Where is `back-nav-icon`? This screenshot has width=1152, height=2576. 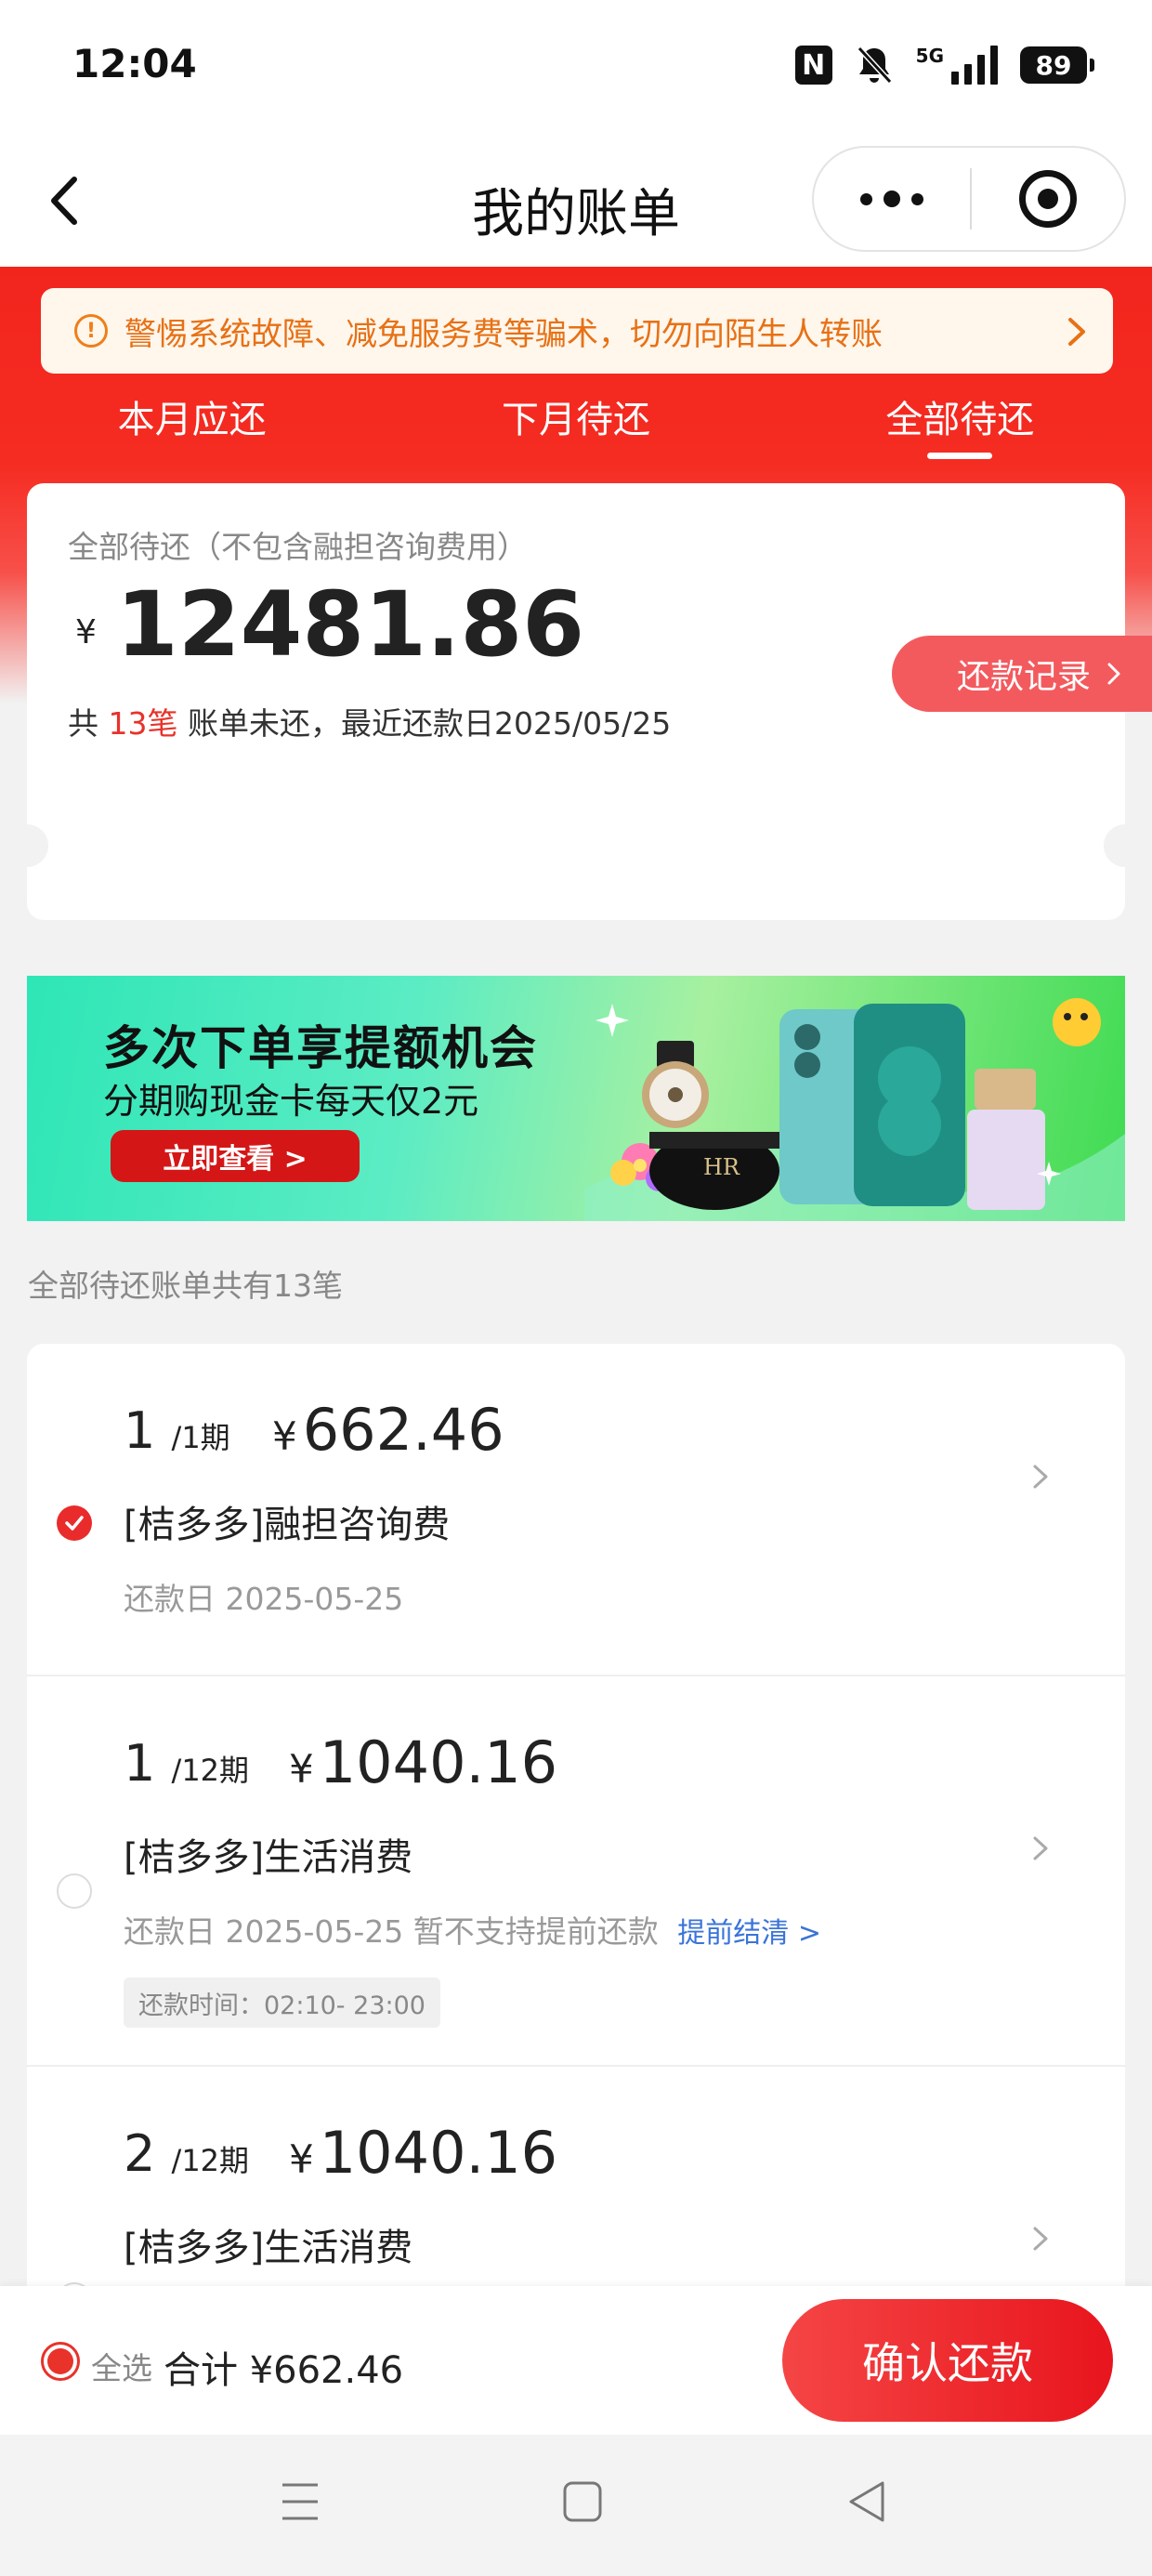
back-nav-icon is located at coordinates (866, 2501).